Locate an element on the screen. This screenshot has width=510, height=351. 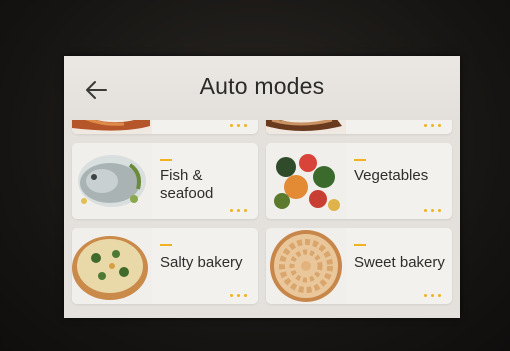
quiche-image is located at coordinates (112, 266).